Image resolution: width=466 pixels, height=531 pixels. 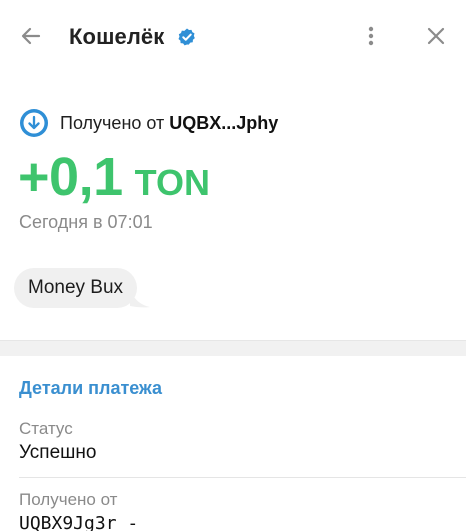 What do you see at coordinates (233, 348) in the screenshot?
I see `section-divider` at bounding box center [233, 348].